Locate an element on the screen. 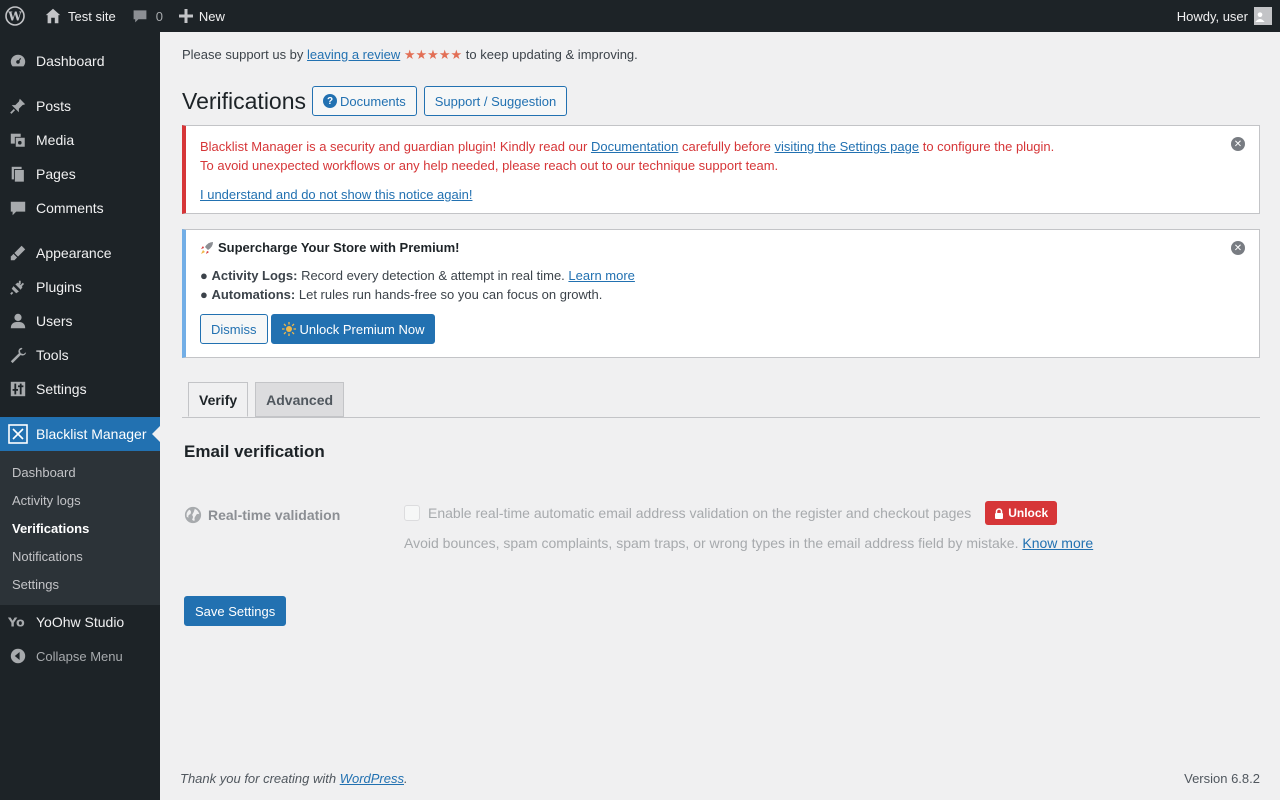 The height and width of the screenshot is (800, 1280). feature-label: Automations: is located at coordinates (253, 294).